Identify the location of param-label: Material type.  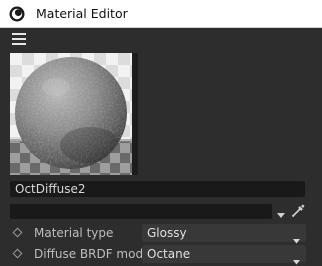
(74, 233).